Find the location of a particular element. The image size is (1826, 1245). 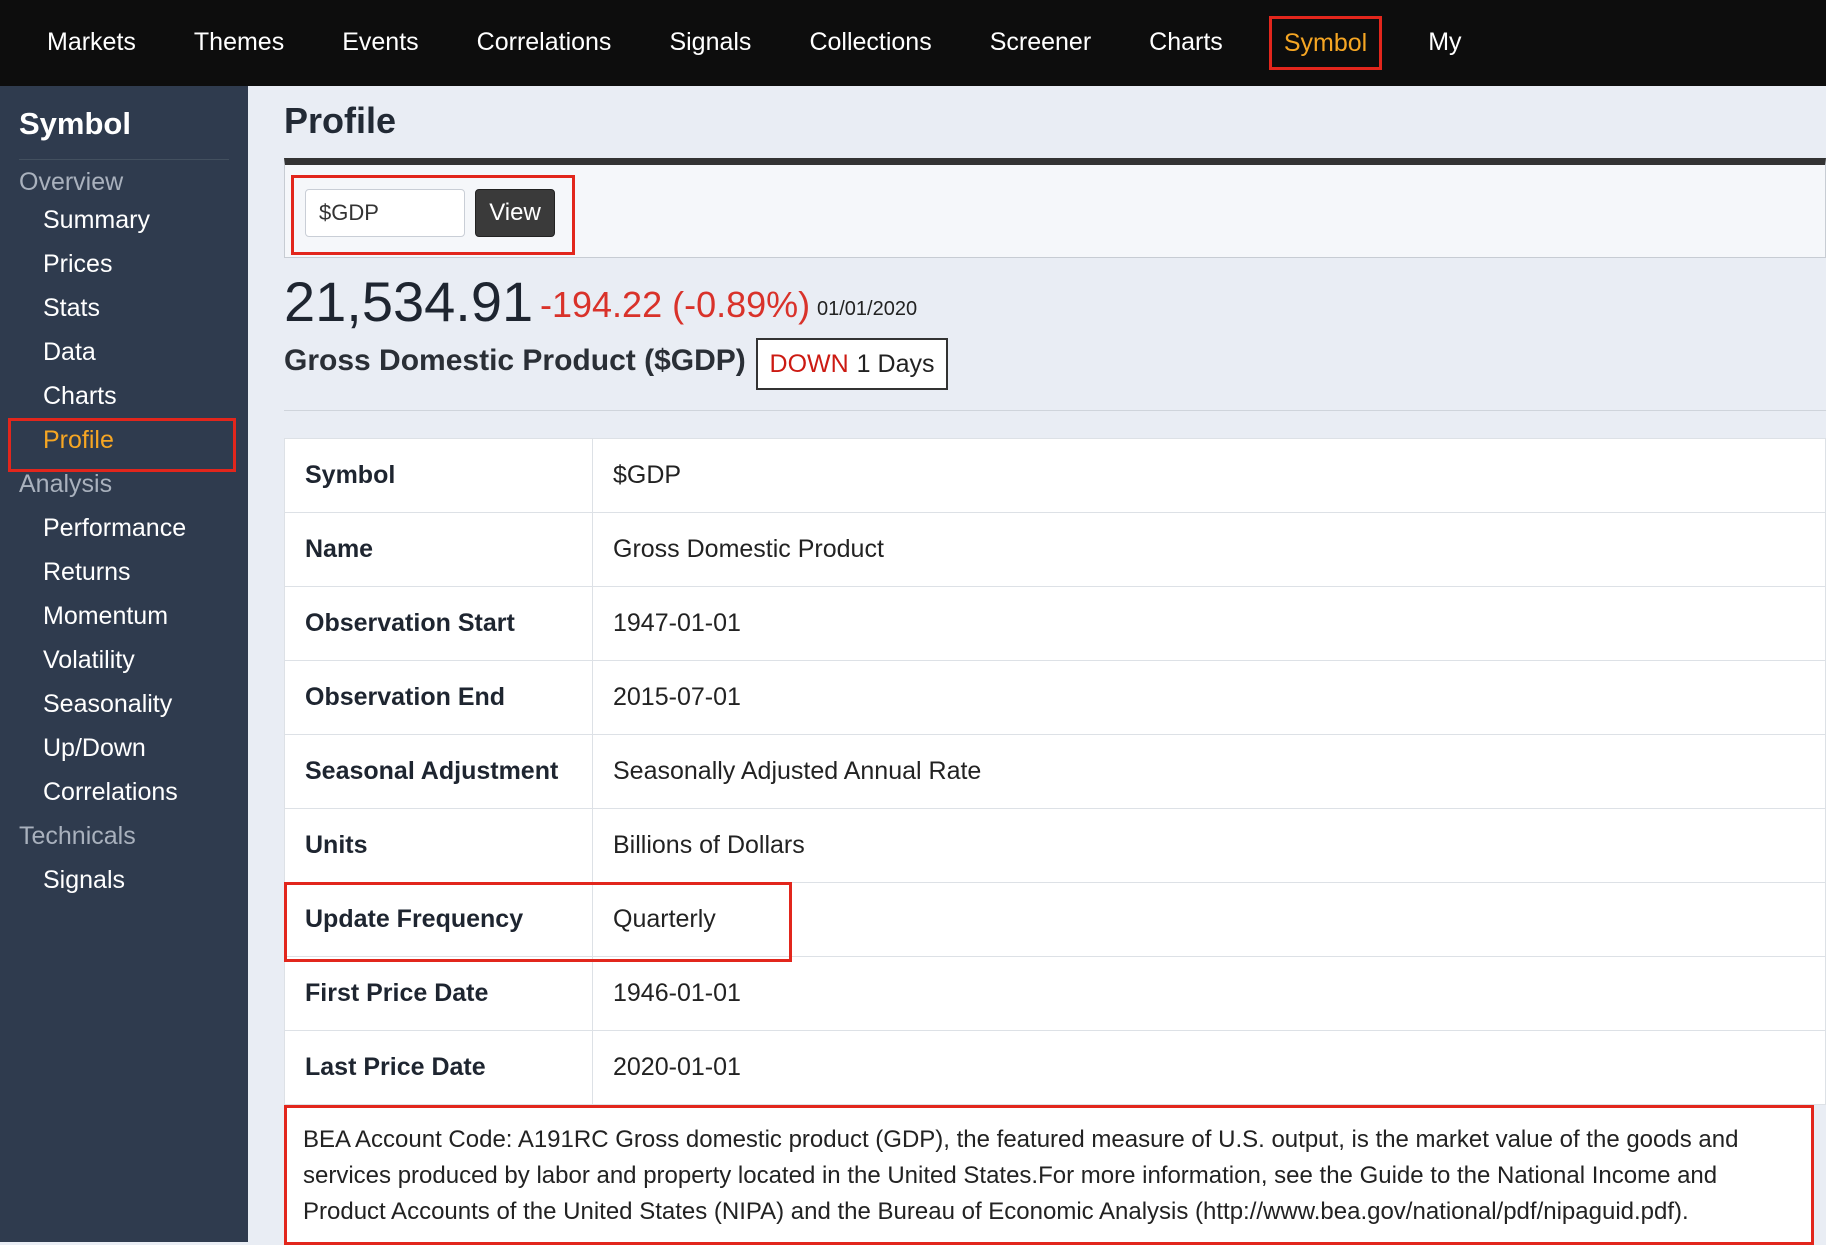

sidebar-item-data: Data is located at coordinates (69, 352).